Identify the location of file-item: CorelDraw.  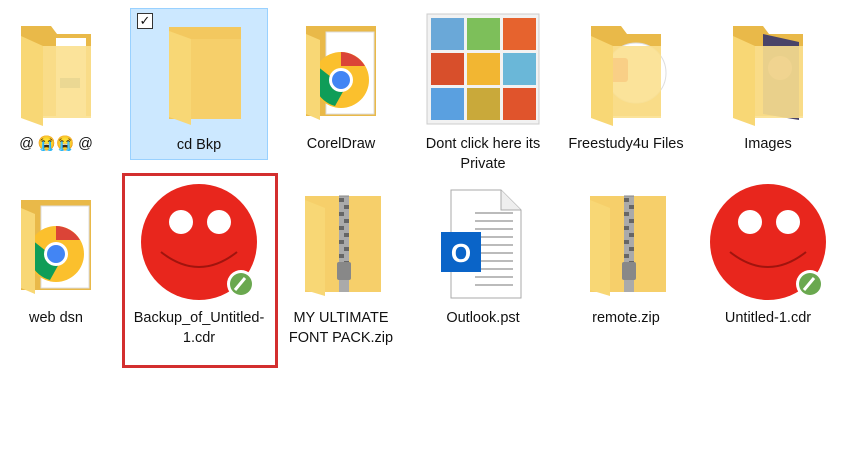
(341, 81).